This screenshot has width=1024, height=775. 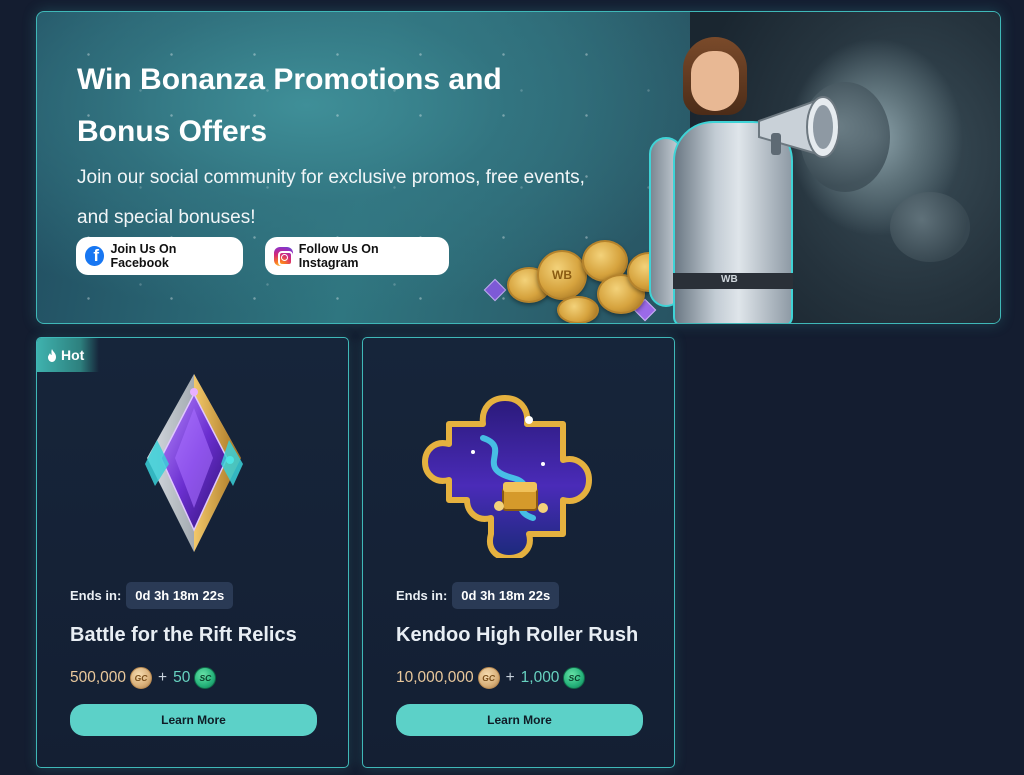 What do you see at coordinates (540, 677) in the screenshot?
I see `sc-amount: 1,000` at bounding box center [540, 677].